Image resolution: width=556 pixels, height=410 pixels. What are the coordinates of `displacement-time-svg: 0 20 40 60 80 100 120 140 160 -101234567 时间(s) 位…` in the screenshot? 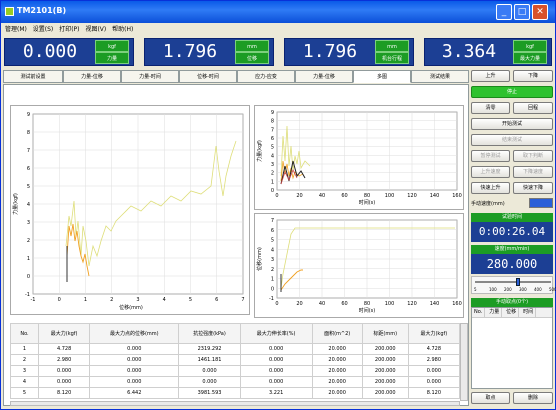 It's located at (359, 266).